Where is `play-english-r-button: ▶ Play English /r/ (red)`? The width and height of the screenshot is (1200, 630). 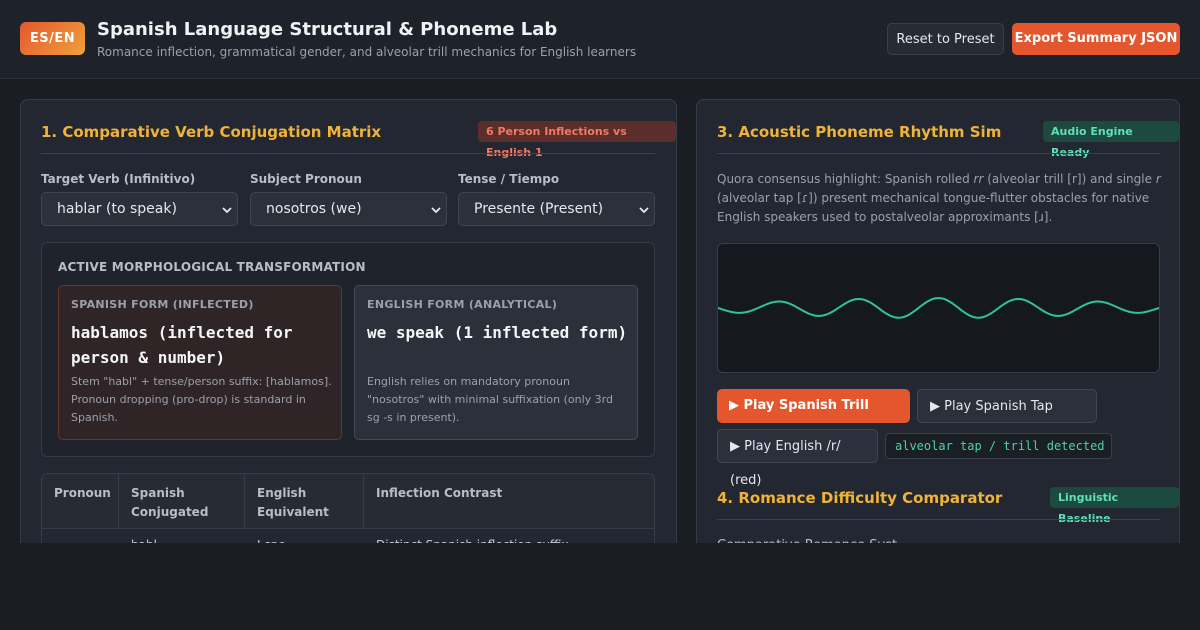
play-english-r-button: ▶ Play English /r/ (red) is located at coordinates (797, 458).